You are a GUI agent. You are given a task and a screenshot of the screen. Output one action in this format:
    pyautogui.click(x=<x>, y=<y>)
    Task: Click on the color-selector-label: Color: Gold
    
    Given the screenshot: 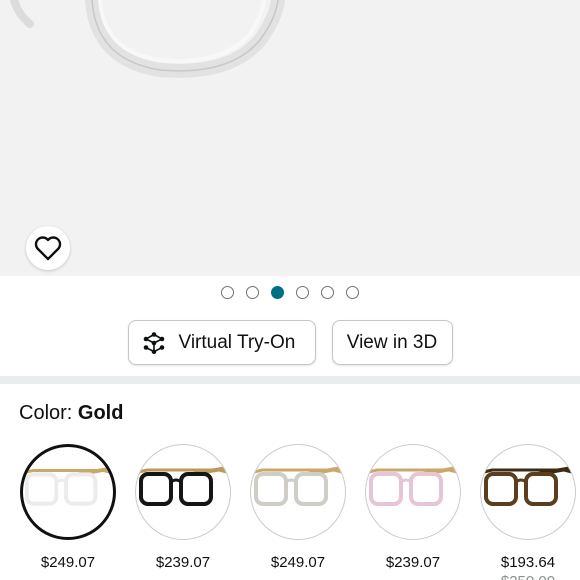 What is the action you would take?
    pyautogui.click(x=71, y=413)
    